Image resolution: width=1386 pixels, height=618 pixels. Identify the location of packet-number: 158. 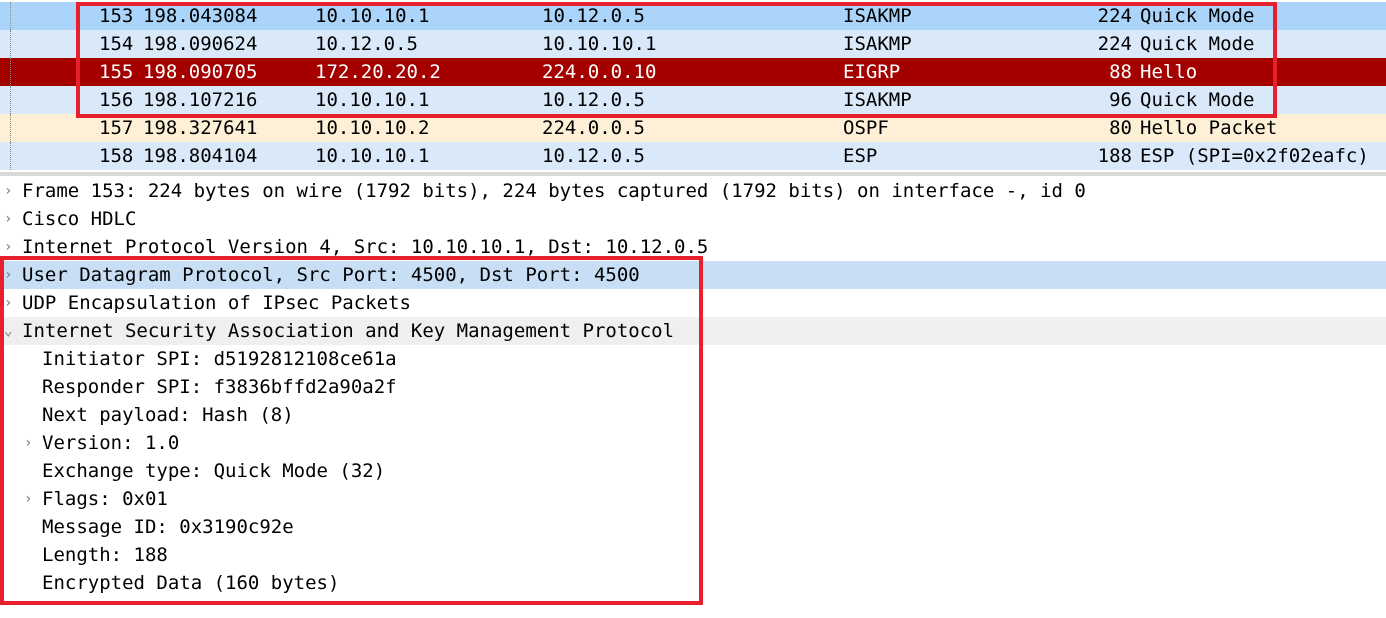
(116, 156).